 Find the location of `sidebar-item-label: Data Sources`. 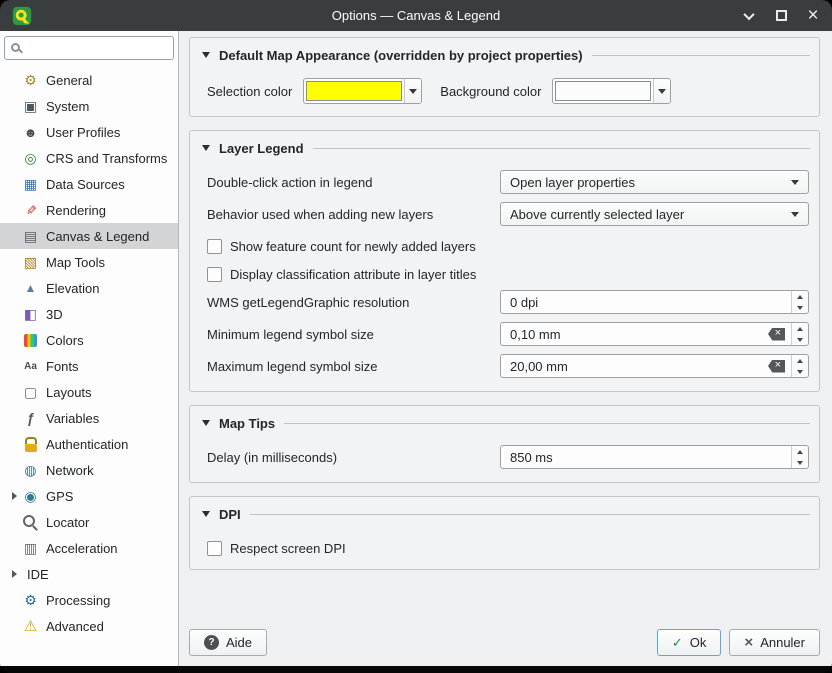

sidebar-item-label: Data Sources is located at coordinates (85, 184).